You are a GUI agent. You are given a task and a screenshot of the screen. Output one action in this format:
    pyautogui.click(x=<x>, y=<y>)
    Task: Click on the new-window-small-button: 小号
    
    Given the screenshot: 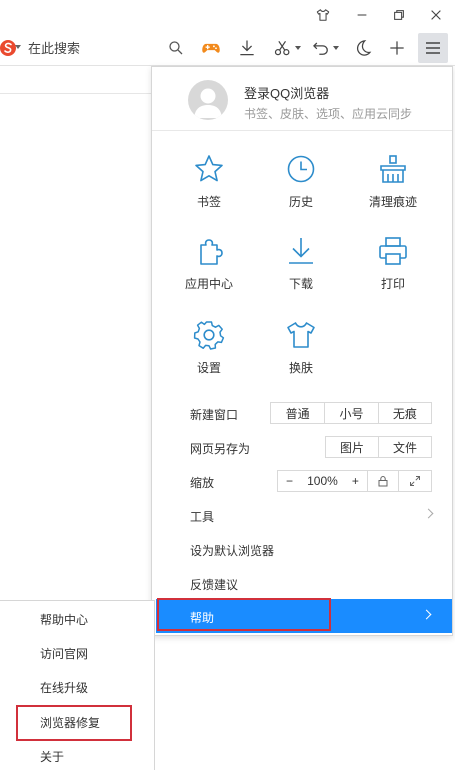 What is the action you would take?
    pyautogui.click(x=350, y=413)
    